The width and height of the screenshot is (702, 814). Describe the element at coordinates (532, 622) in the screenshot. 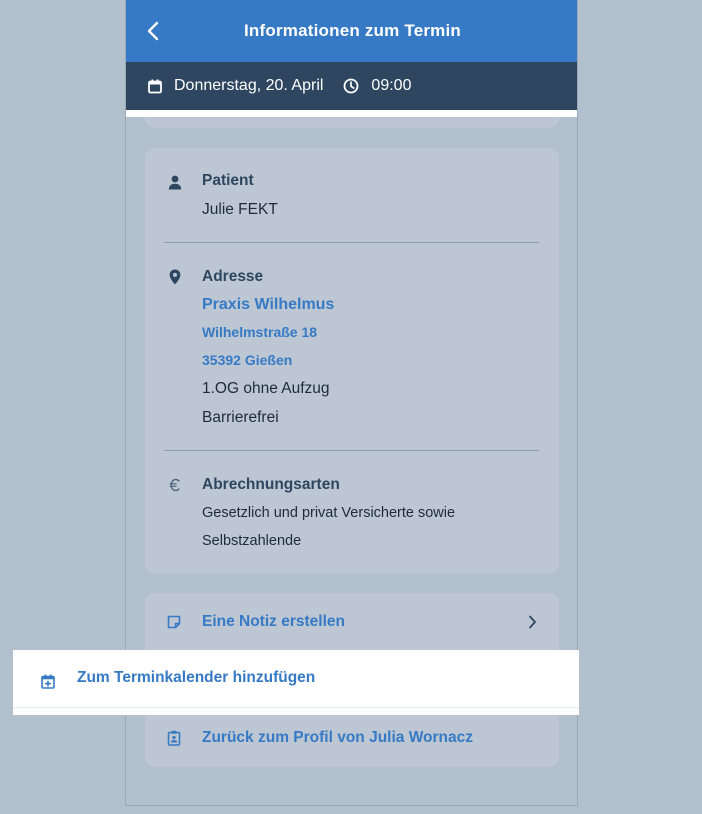

I see `chevron-right-icon` at that location.